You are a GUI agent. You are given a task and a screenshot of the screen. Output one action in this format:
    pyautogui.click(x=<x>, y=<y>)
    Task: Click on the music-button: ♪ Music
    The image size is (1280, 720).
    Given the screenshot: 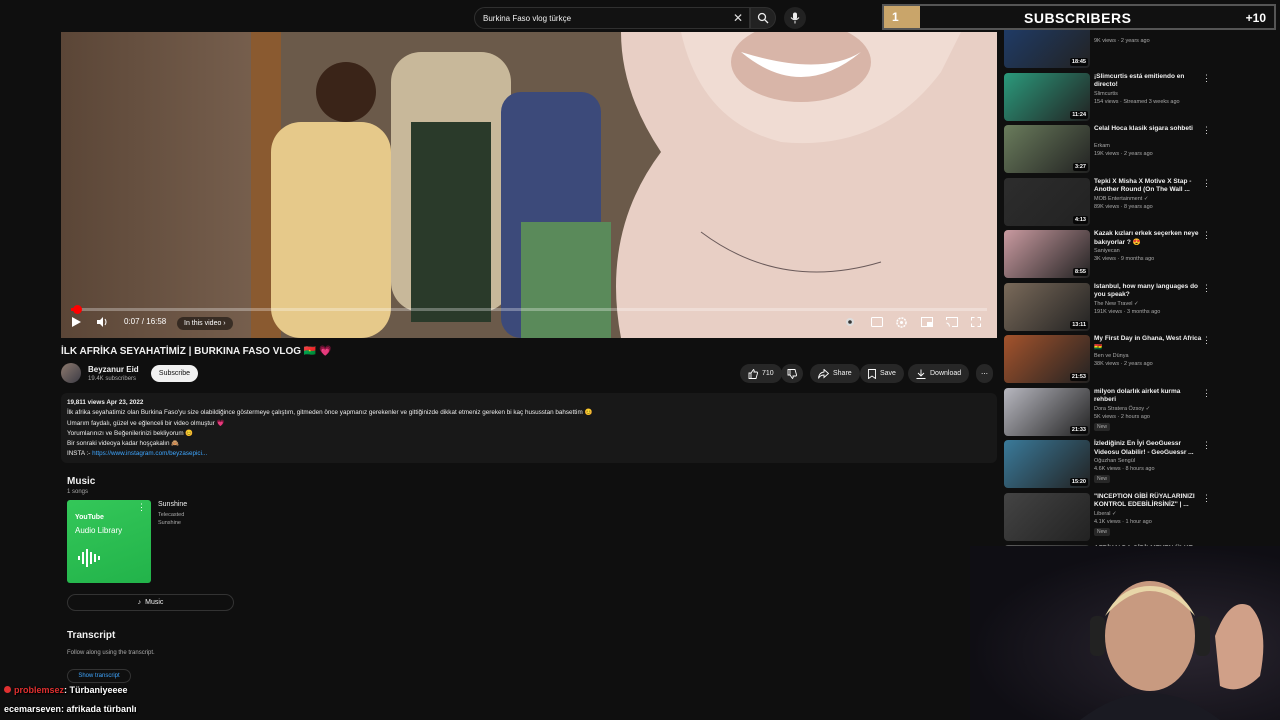 What is the action you would take?
    pyautogui.click(x=150, y=602)
    